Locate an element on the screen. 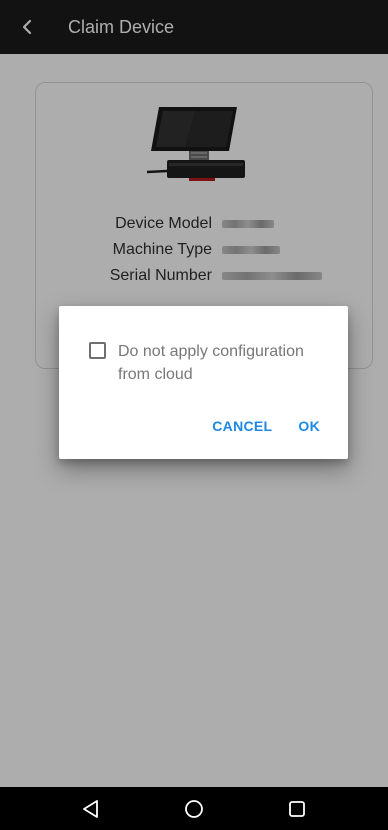  nav-back-icon is located at coordinates (91, 808).